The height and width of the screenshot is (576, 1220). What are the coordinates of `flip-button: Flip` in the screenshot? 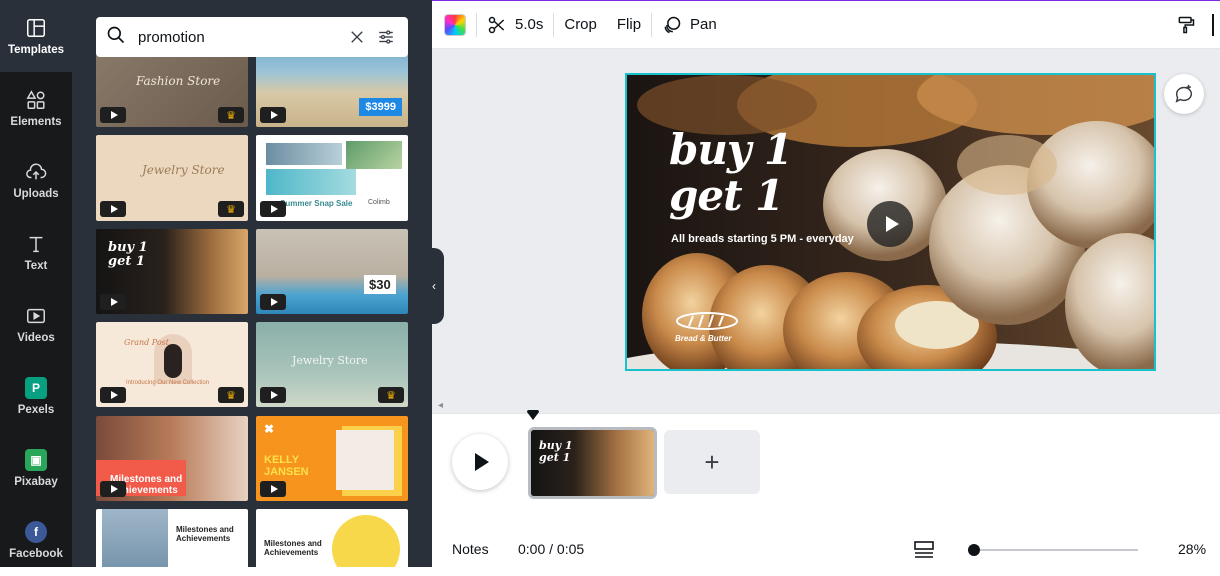 It's located at (629, 24).